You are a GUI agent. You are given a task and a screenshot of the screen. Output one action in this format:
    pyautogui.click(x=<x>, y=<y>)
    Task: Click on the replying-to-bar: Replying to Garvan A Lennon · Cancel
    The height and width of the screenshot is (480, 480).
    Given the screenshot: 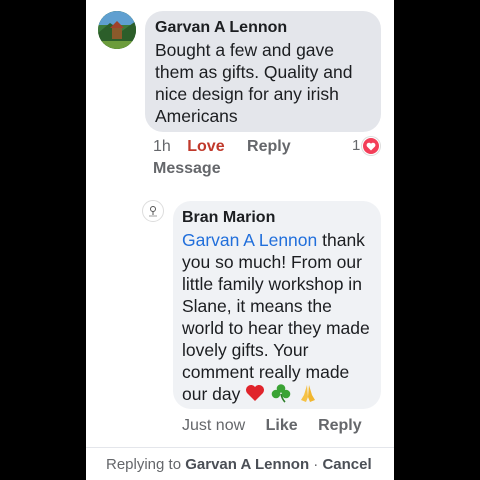 What is the action you would take?
    pyautogui.click(x=240, y=463)
    